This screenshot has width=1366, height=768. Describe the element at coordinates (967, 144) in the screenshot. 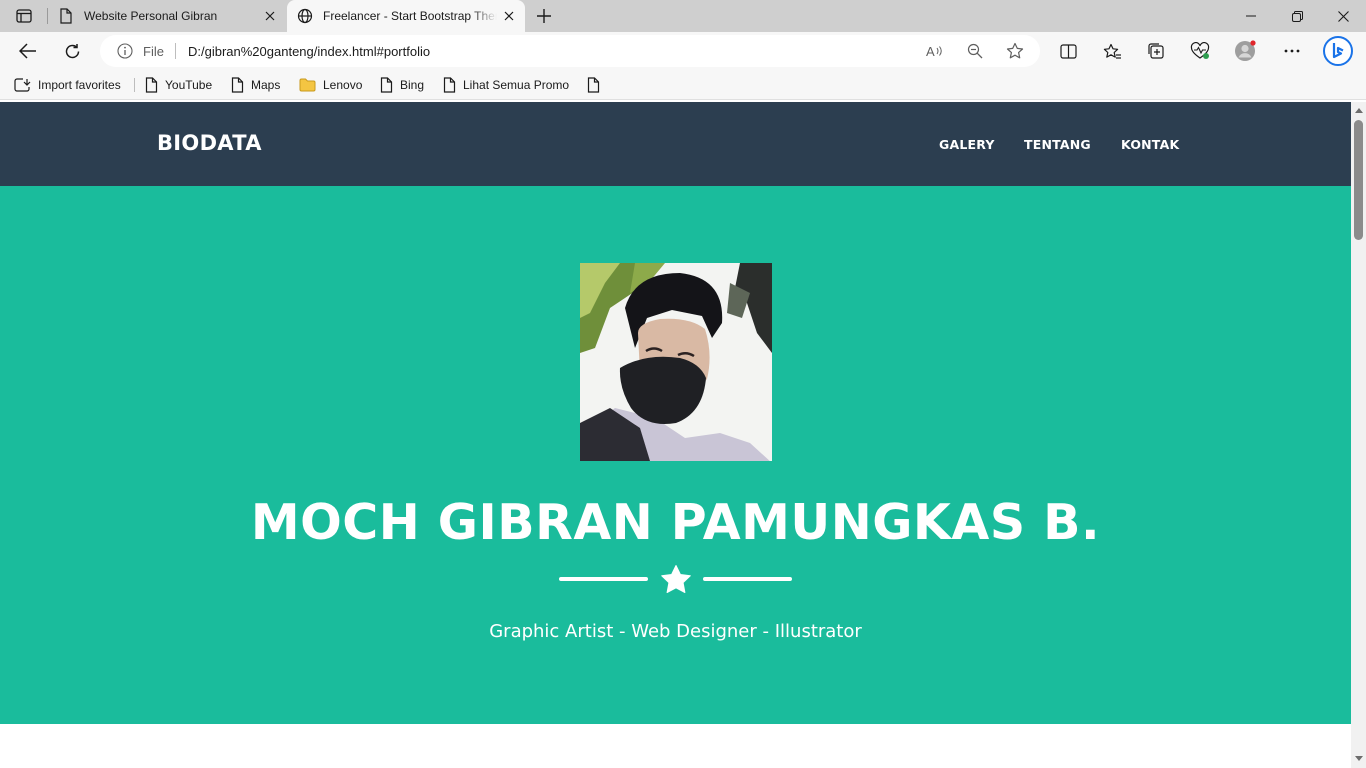

I see `nav-link-galery: GALERY` at that location.